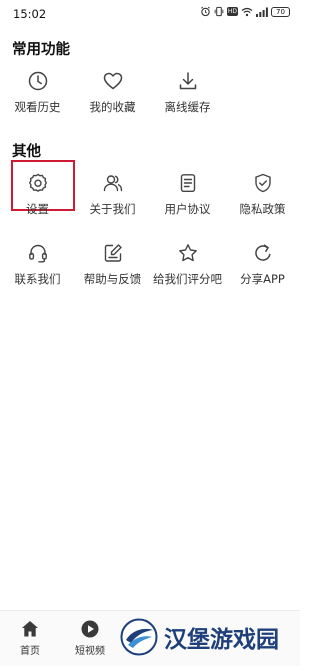  I want to click on share-refresh-icon, so click(262, 252).